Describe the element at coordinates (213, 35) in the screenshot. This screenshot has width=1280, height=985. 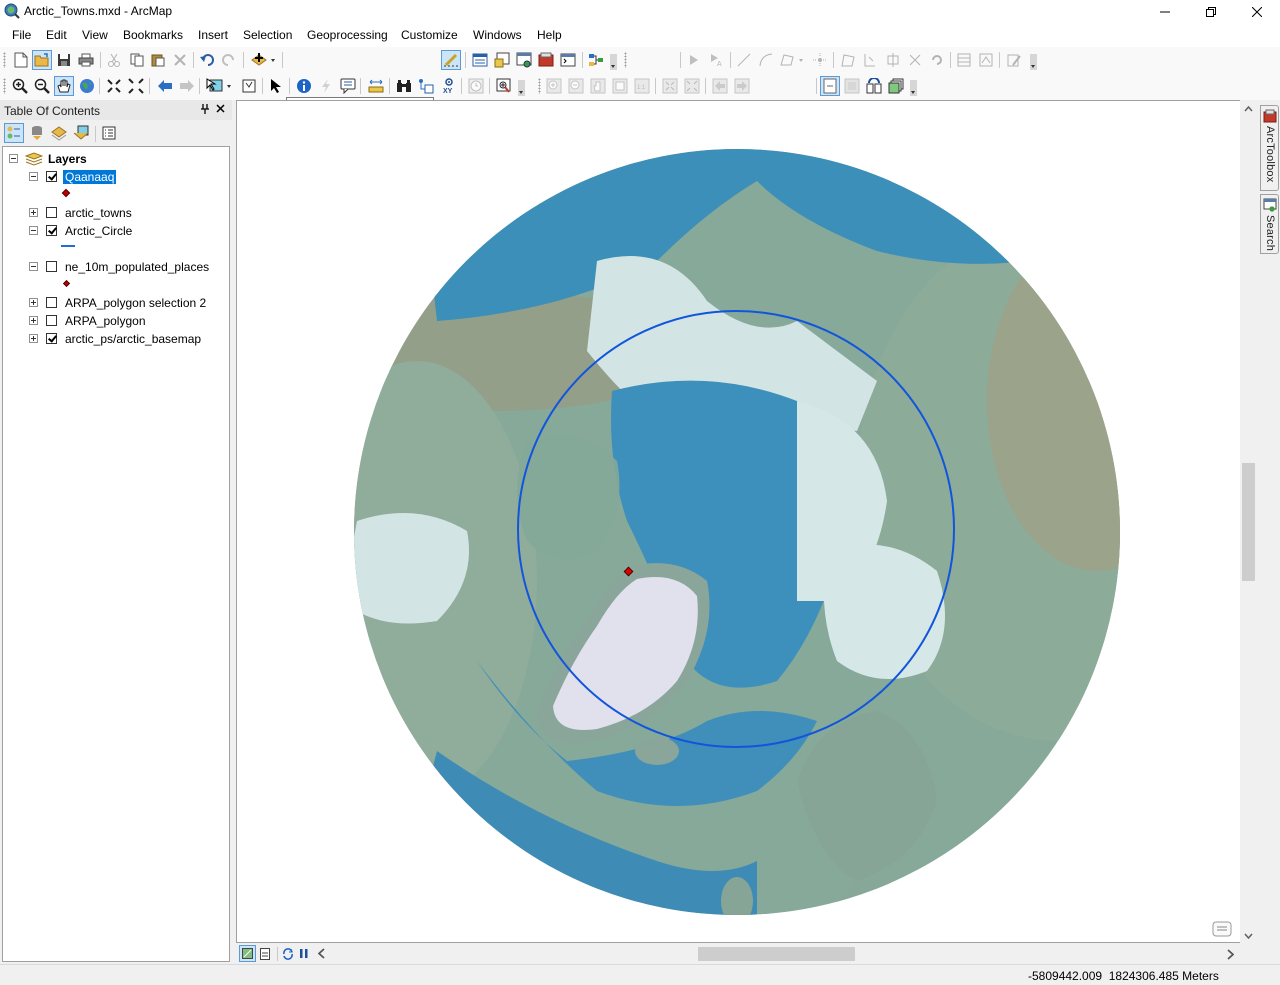
I see `menu-insert: Insert` at that location.